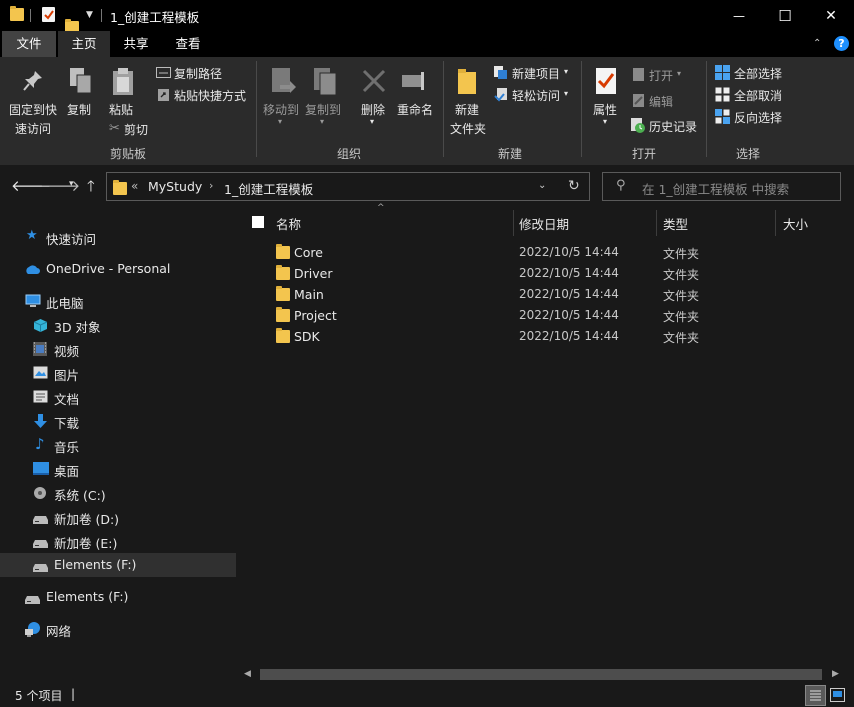 This screenshot has width=854, height=707. What do you see at coordinates (118, 421) in the screenshot?
I see `nav-downloads: 下载` at bounding box center [118, 421].